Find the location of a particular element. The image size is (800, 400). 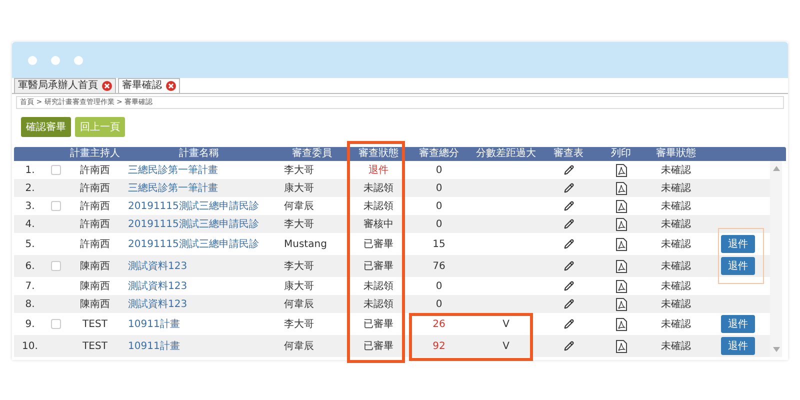

review-status: 審核中 is located at coordinates (379, 224).